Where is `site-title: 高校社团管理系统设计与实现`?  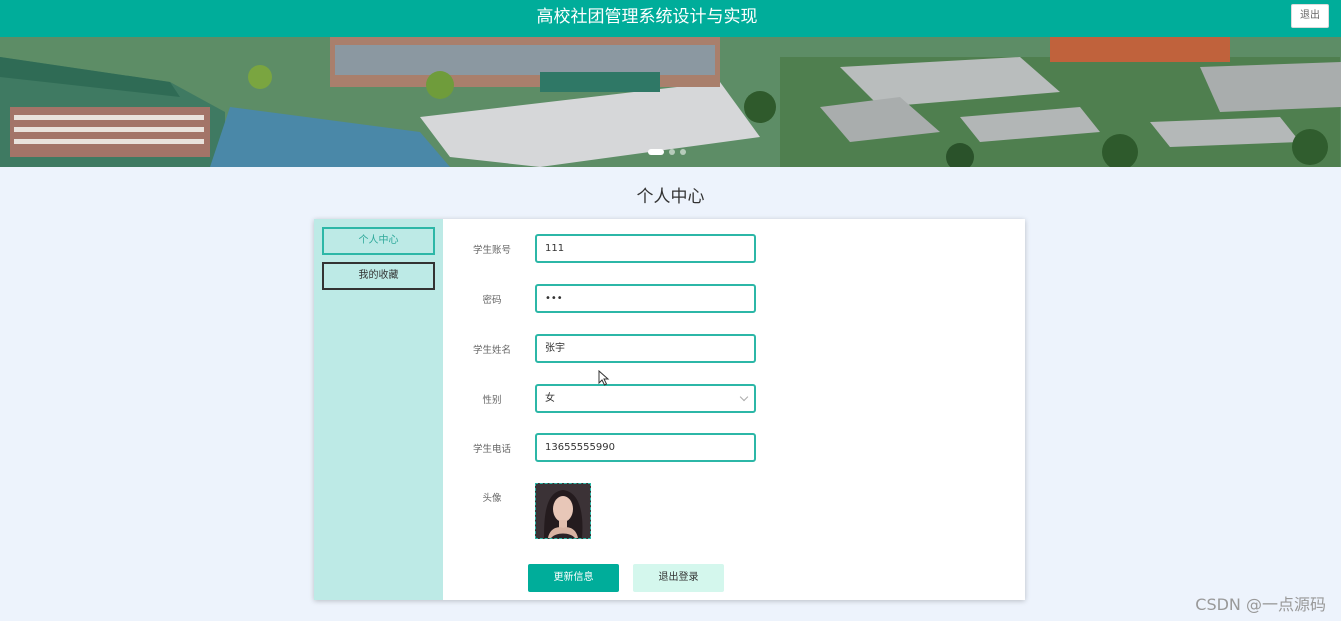
site-title: 高校社团管理系统设计与实现 is located at coordinates (647, 17).